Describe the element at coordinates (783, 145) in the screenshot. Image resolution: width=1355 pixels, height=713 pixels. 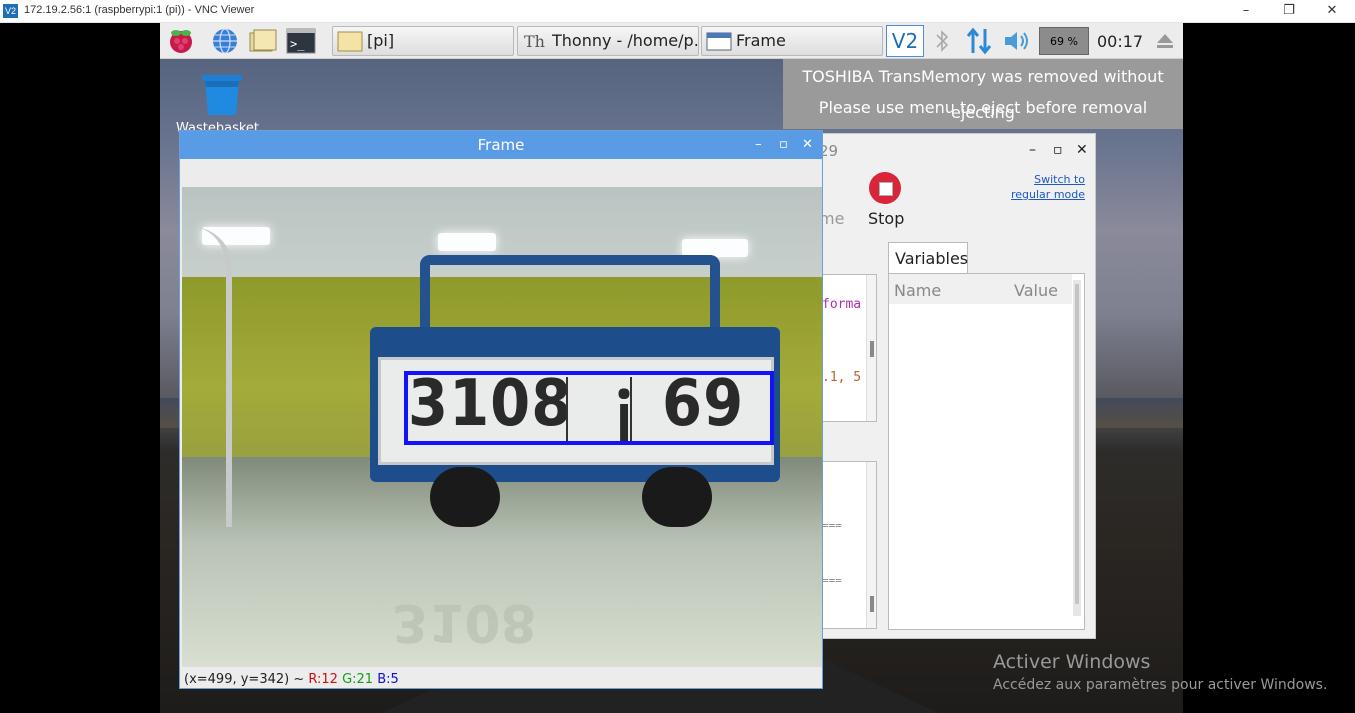
I see `frame-maximize-button: ▫` at that location.